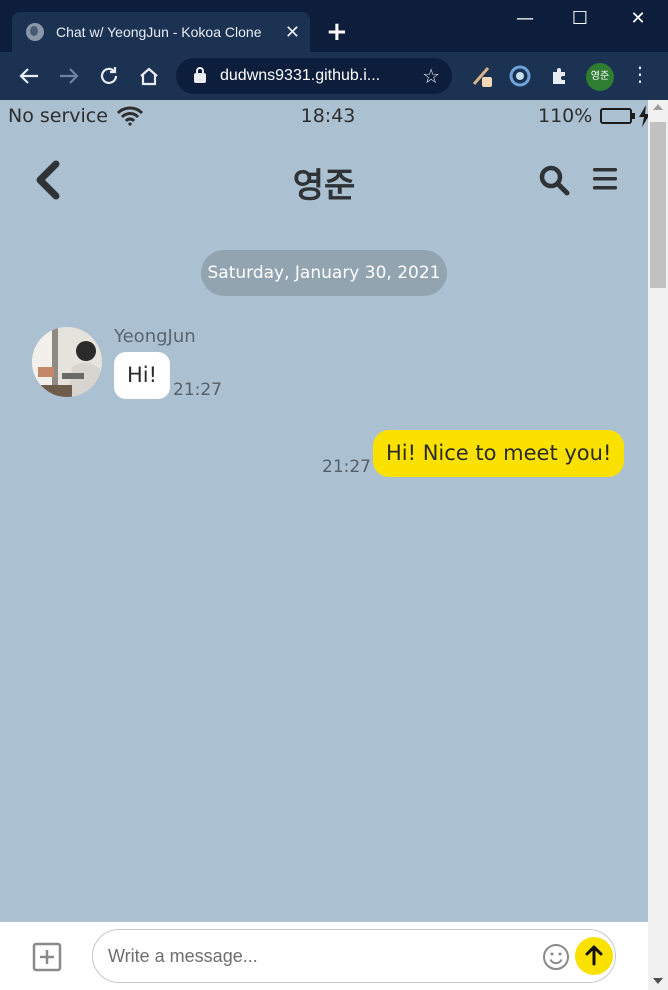  What do you see at coordinates (337, 32) in the screenshot?
I see `new-tab-button: +` at bounding box center [337, 32].